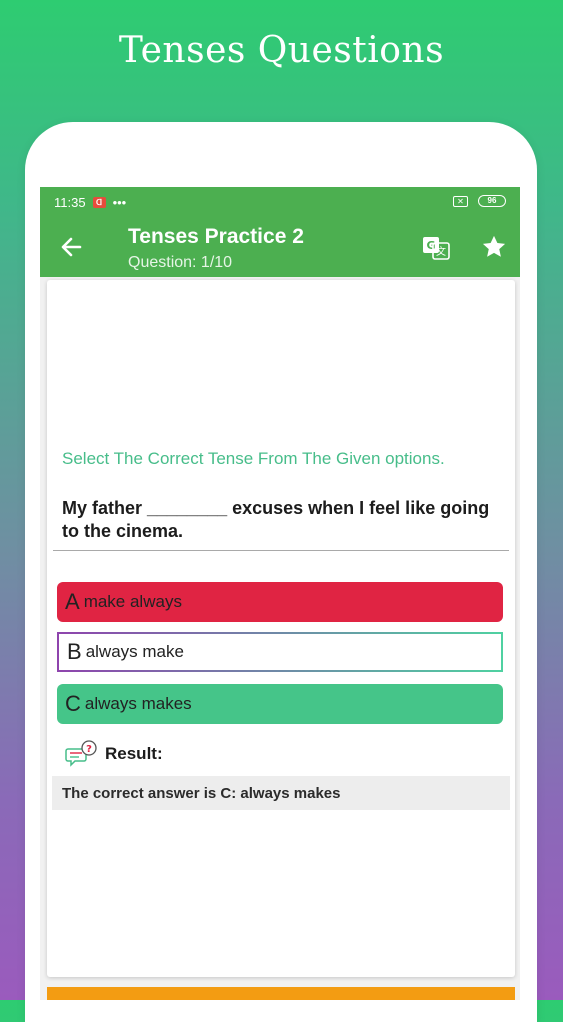 The width and height of the screenshot is (563, 1022). What do you see at coordinates (216, 236) in the screenshot?
I see `page-title: Tenses Practice 2` at bounding box center [216, 236].